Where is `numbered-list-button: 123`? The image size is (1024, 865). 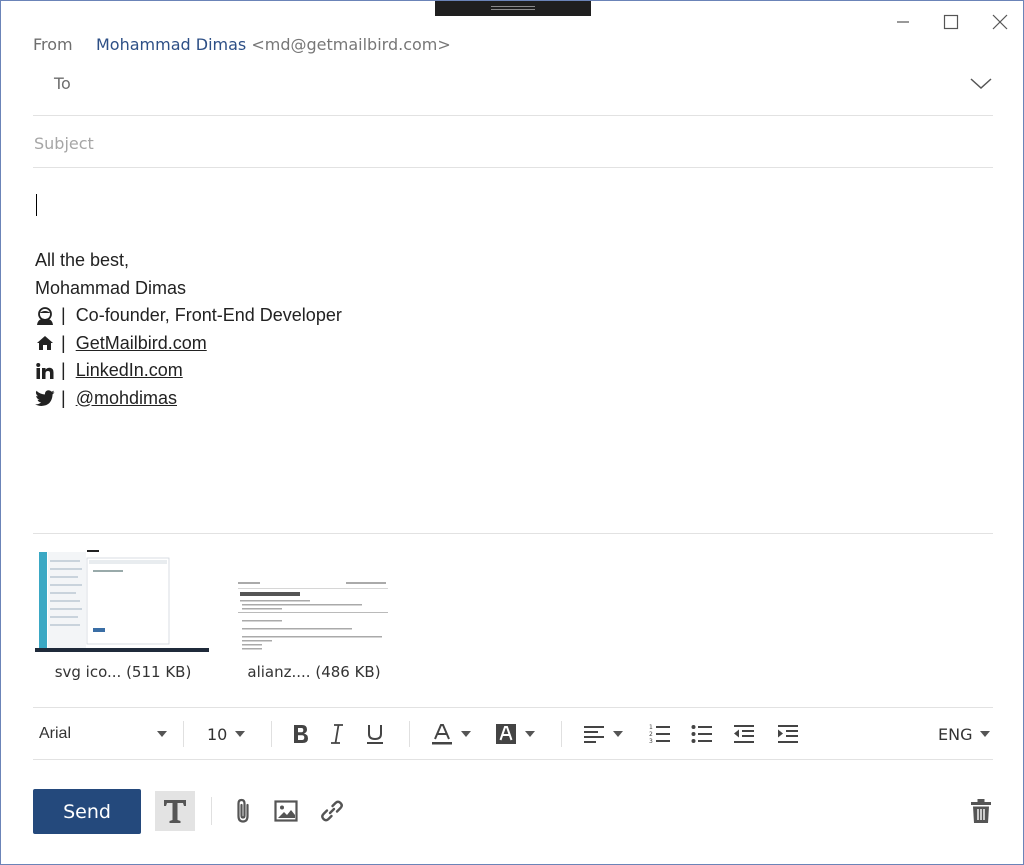
numbered-list-button: 123 is located at coordinates (661, 734).